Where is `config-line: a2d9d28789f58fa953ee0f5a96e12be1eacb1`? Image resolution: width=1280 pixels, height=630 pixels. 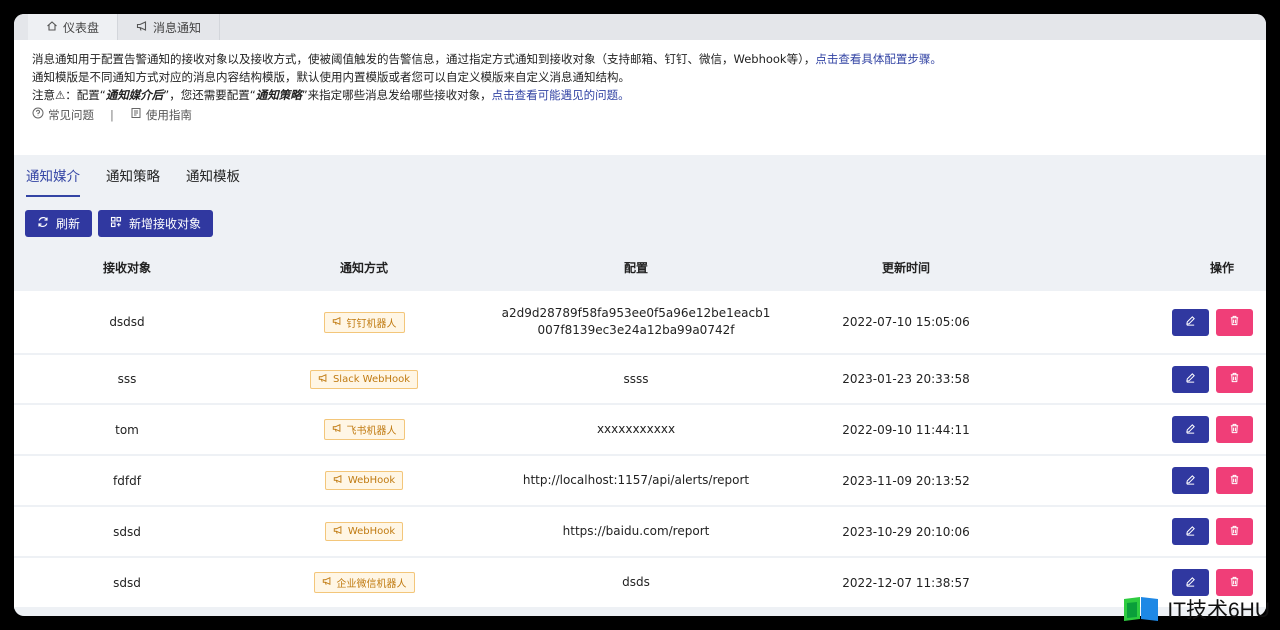
config-line: a2d9d28789f58fa953ee0f5a96e12be1eacb1 is located at coordinates (636, 313).